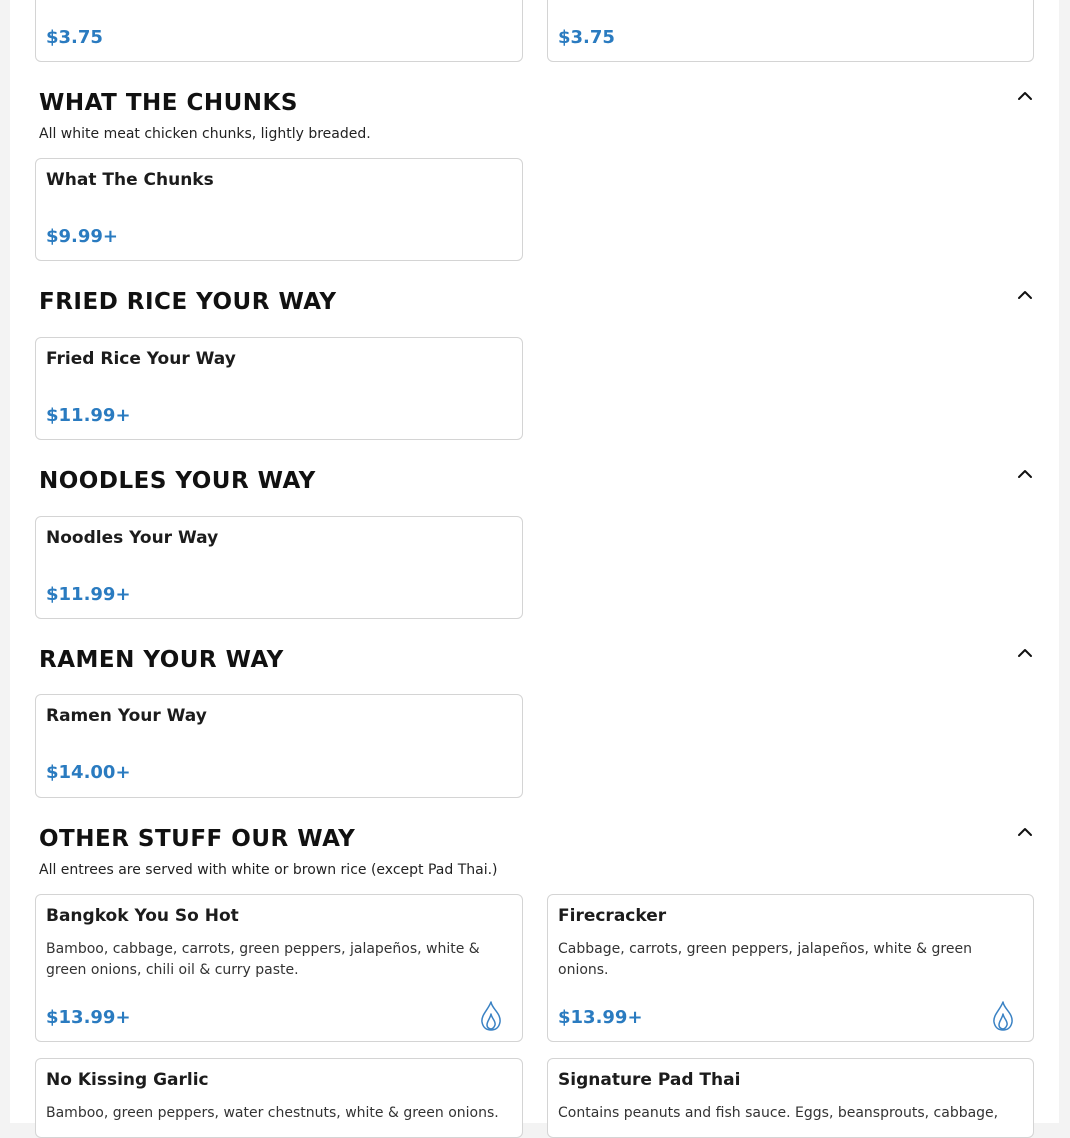  What do you see at coordinates (88, 772) in the screenshot?
I see `item-price: $14.00+` at bounding box center [88, 772].